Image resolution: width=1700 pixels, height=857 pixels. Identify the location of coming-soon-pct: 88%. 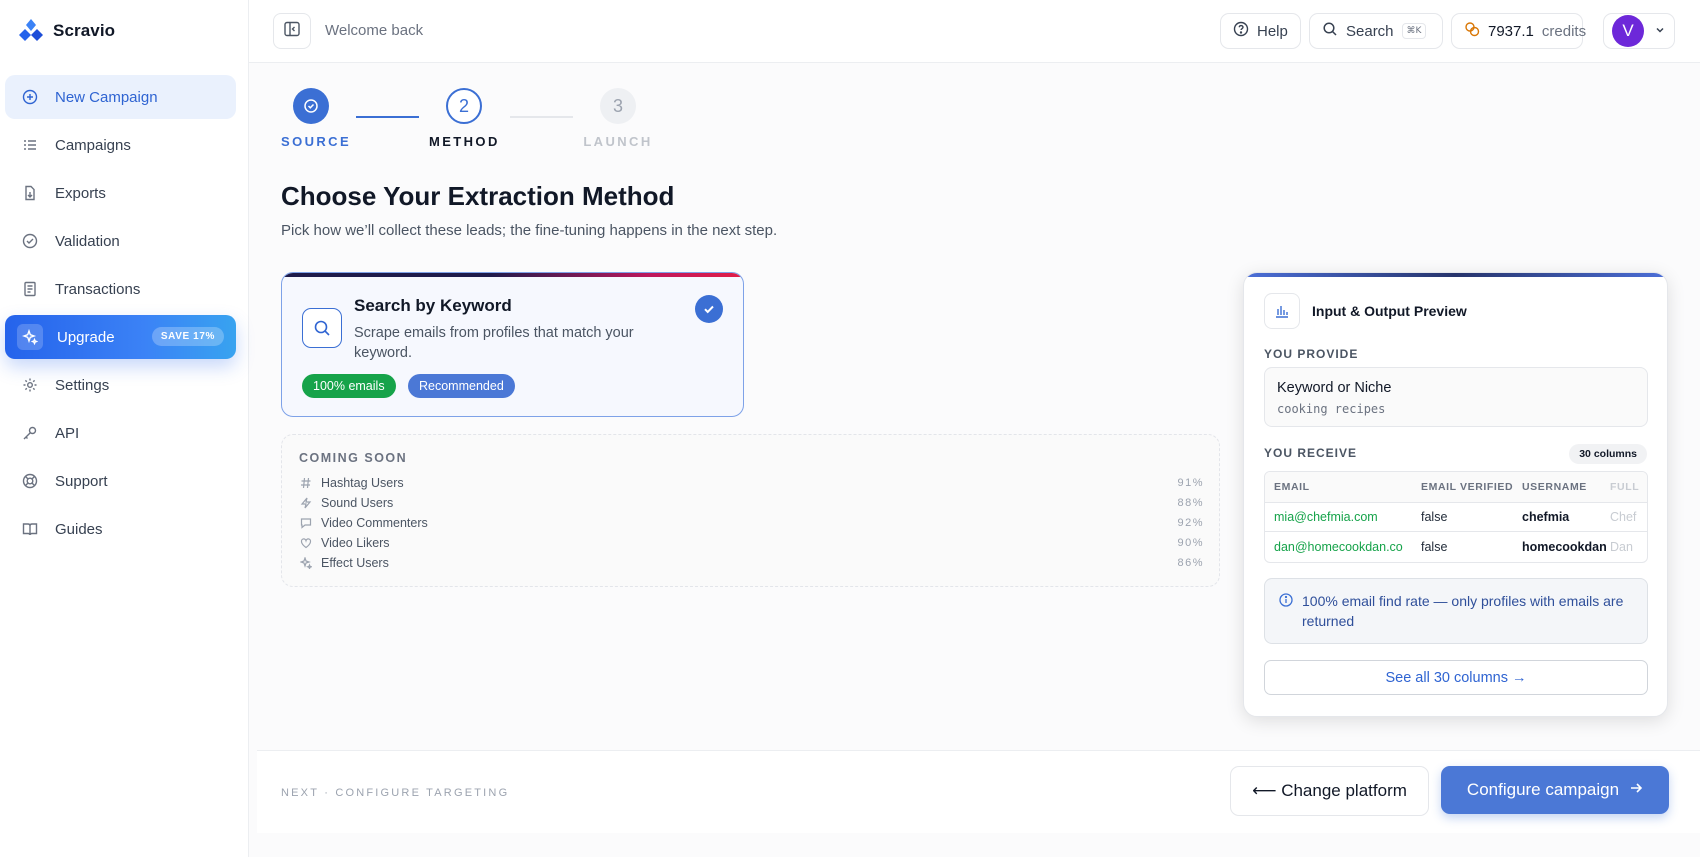
(1190, 503).